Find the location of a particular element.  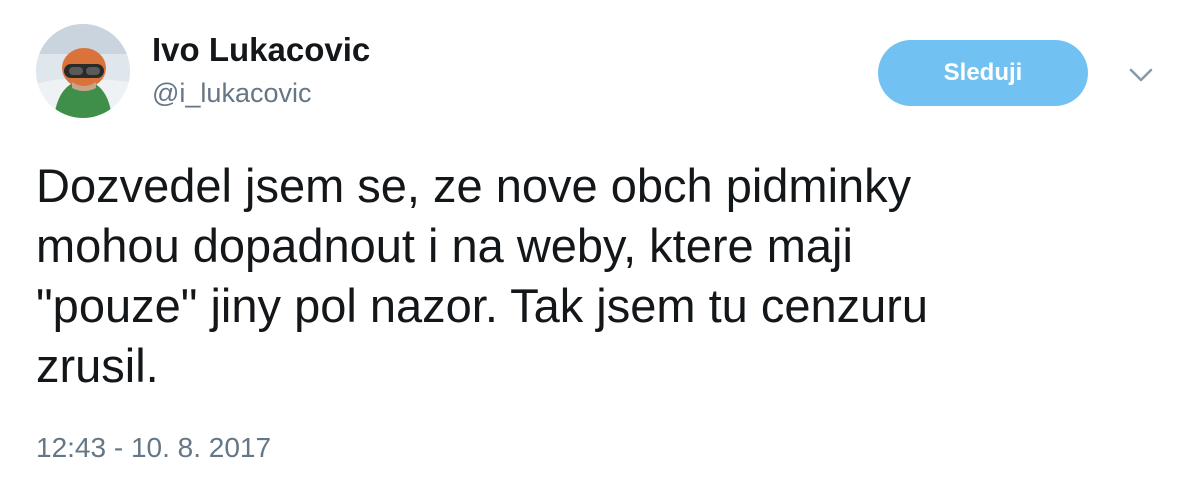

chevron-down-icon is located at coordinates (1141, 75).